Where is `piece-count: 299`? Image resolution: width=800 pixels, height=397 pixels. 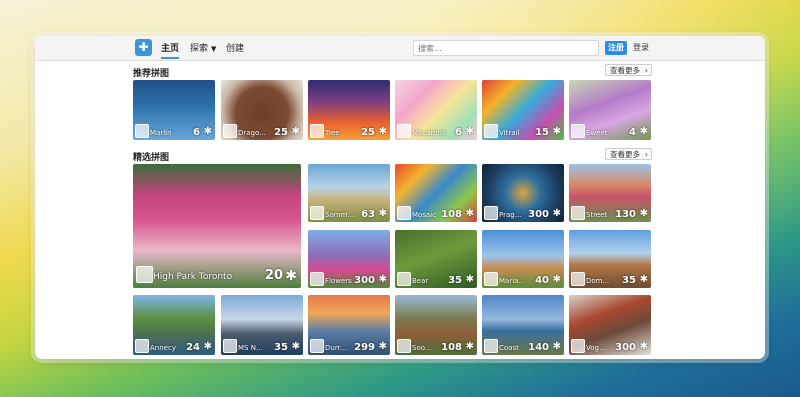
piece-count: 299 is located at coordinates (364, 347).